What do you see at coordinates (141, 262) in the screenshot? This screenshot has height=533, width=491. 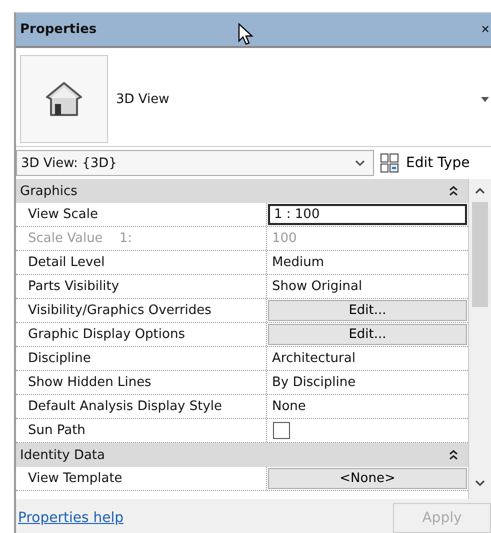 I see `property-label: Detail Level` at bounding box center [141, 262].